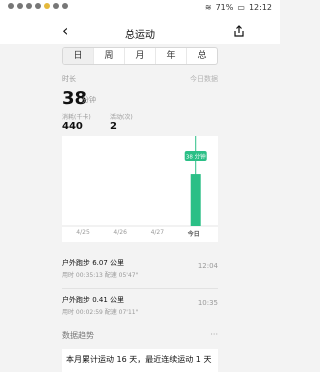  I want to click on workout-detail: 用时 00:02:59 配速 07'11", so click(100, 312).